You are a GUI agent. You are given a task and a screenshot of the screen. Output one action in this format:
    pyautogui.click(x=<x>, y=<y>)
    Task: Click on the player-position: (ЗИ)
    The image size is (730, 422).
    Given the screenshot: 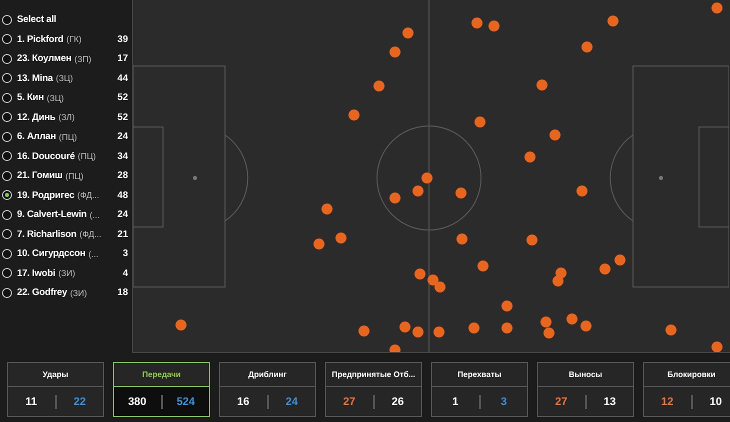 What is the action you would take?
    pyautogui.click(x=67, y=273)
    